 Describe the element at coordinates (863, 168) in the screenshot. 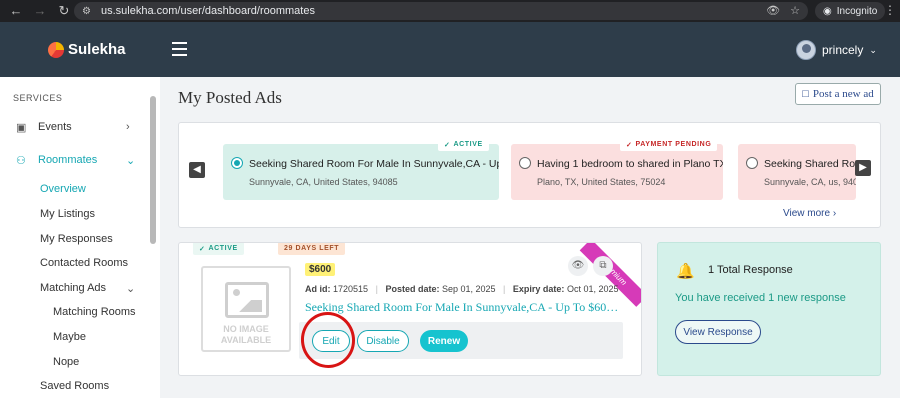

I see `carousel-next-button: ▶` at that location.